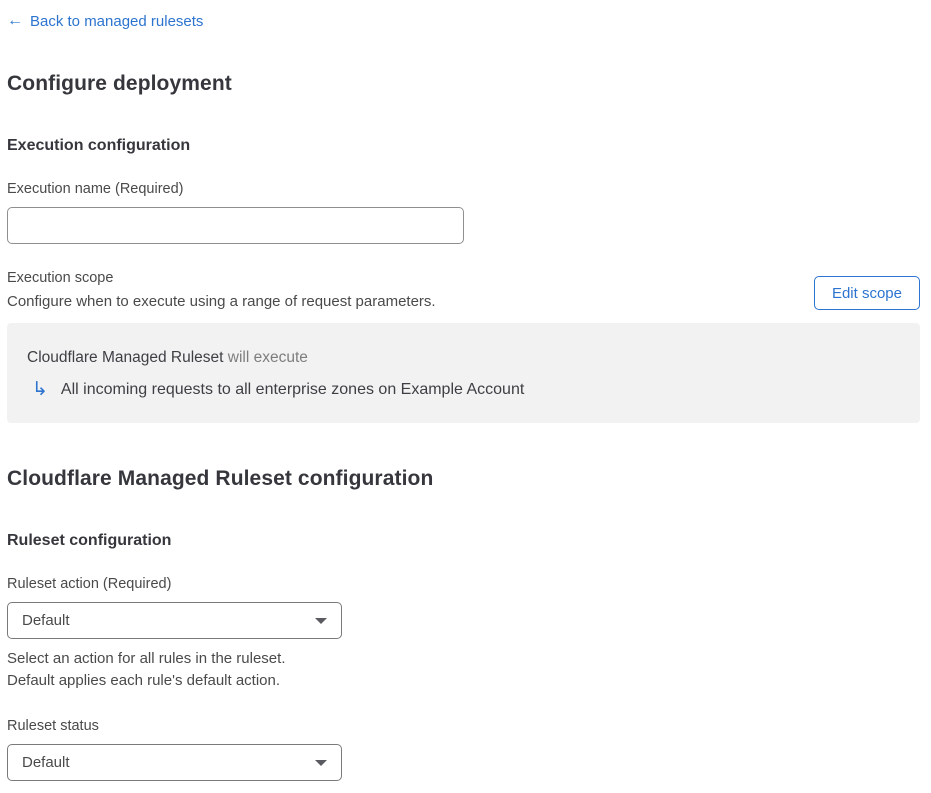  I want to click on ruleset-status-label: Ruleset status, so click(53, 726).